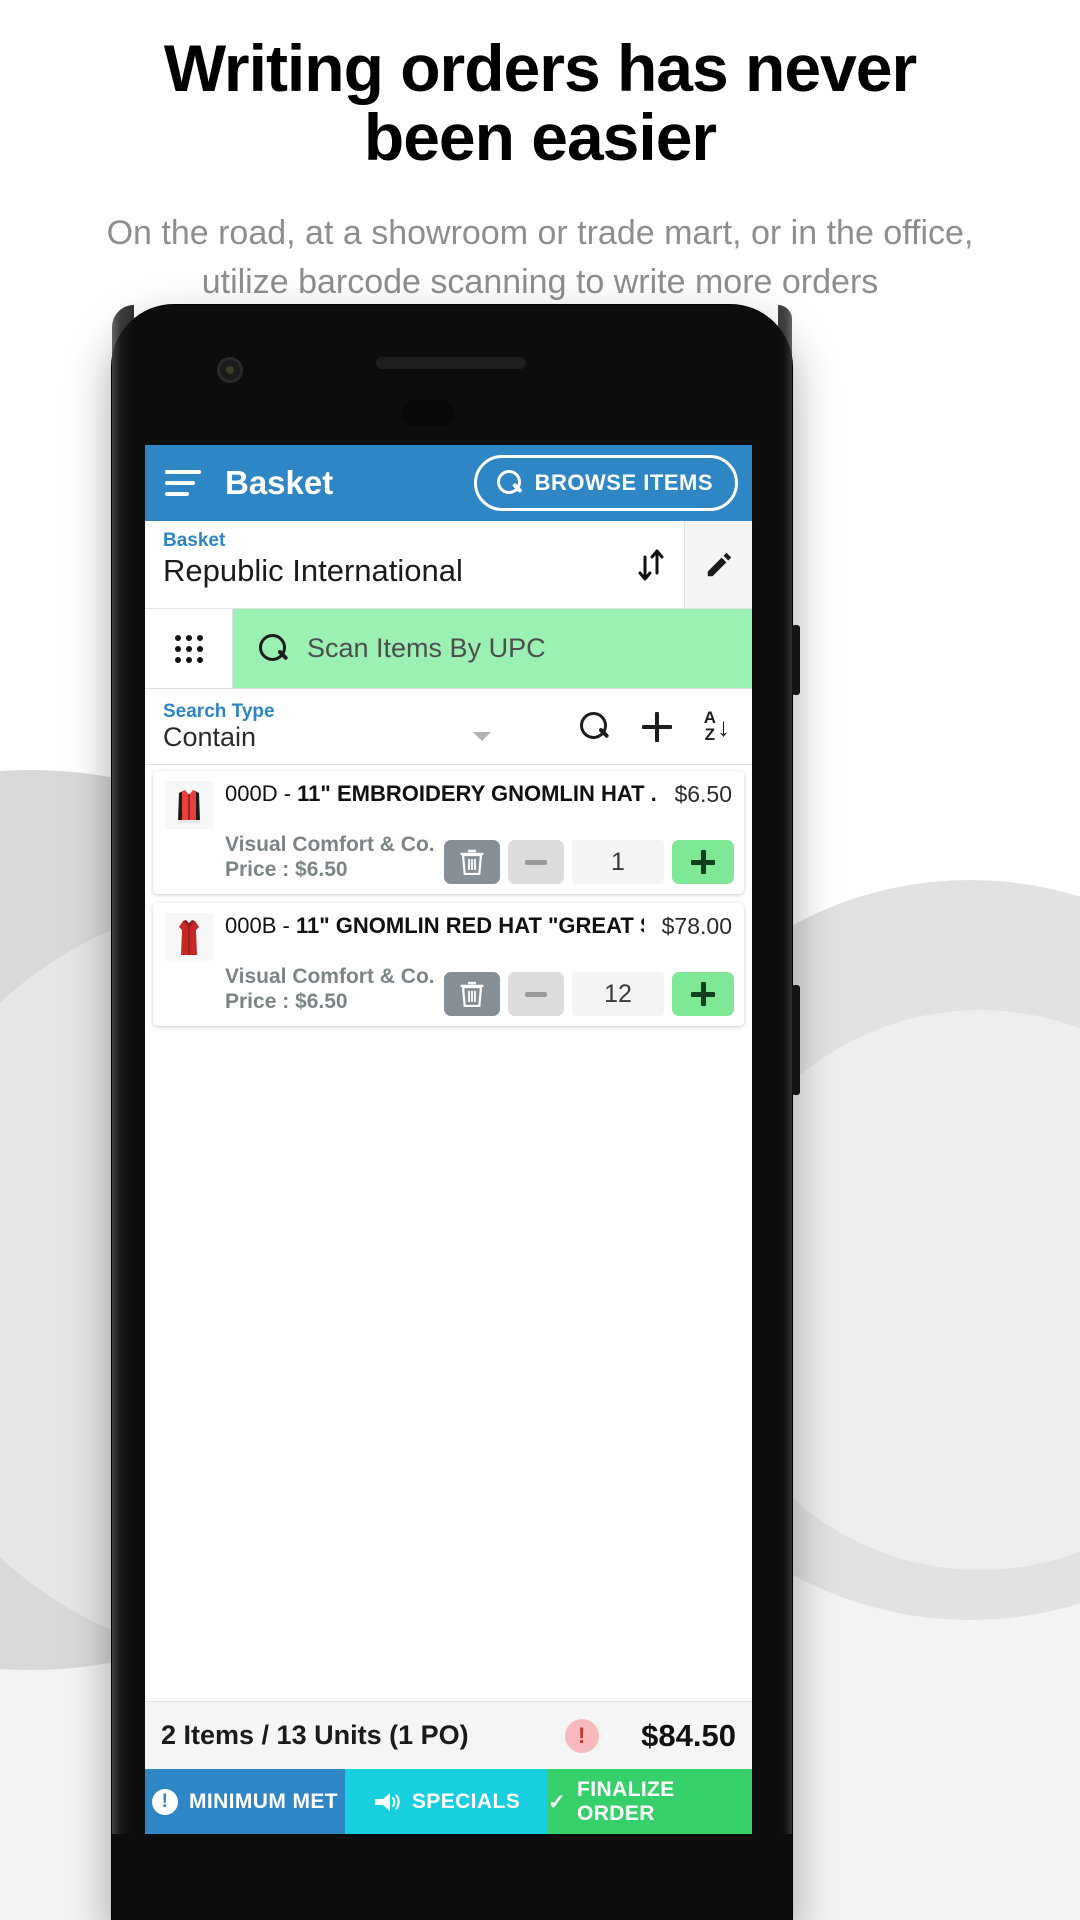 This screenshot has height=1920, width=1080. Describe the element at coordinates (428, 413) in the screenshot. I see `proximity-sensor` at that location.